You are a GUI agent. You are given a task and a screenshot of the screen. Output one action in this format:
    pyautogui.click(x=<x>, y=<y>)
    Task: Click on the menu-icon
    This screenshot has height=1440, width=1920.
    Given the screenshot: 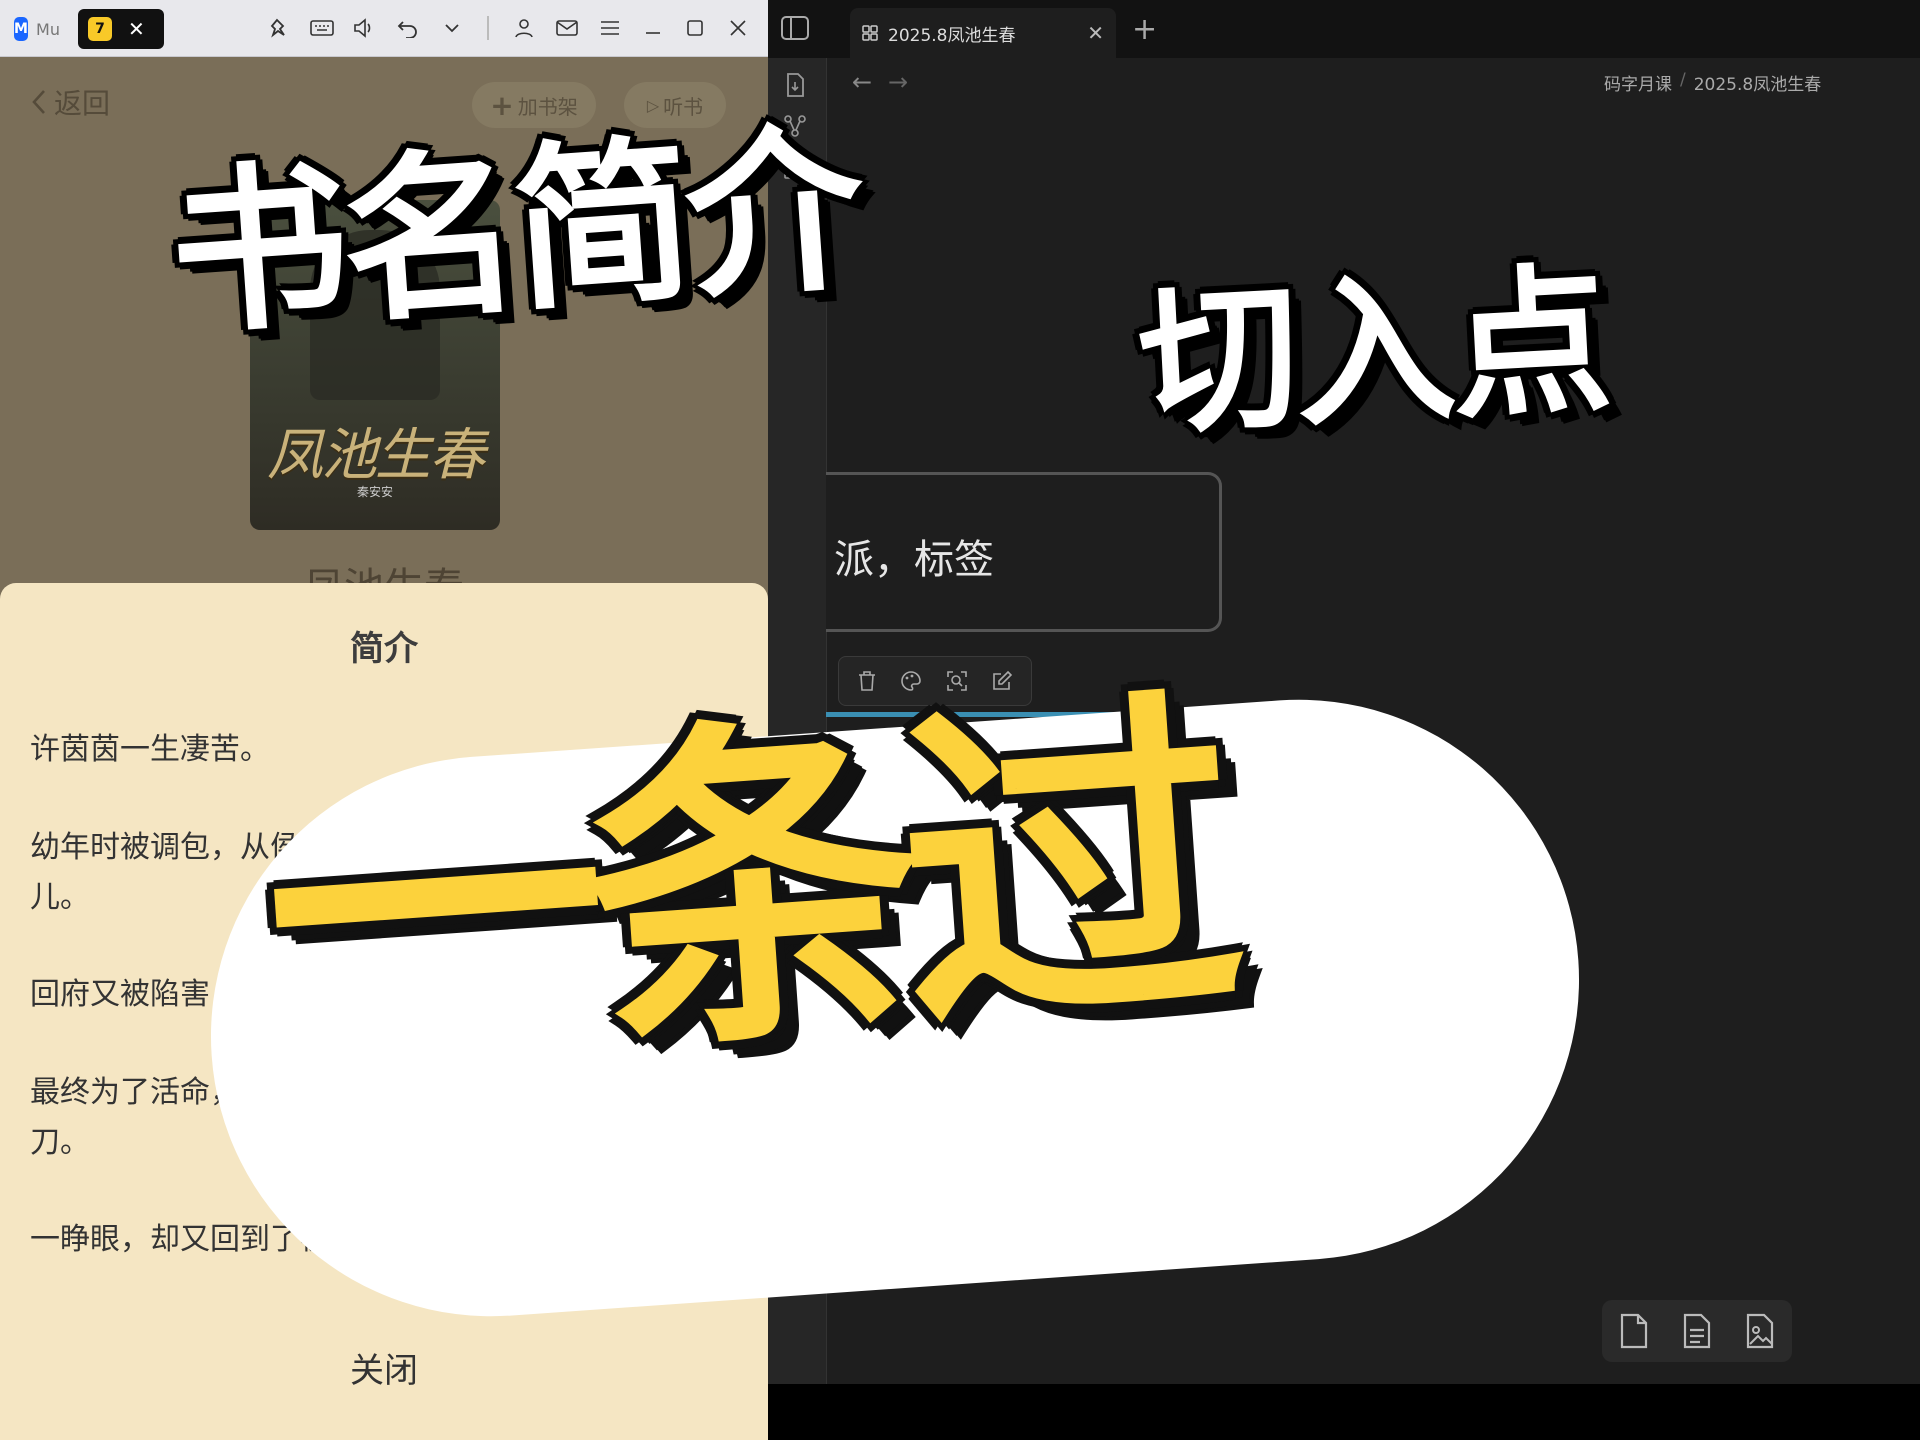 What is the action you would take?
    pyautogui.click(x=610, y=28)
    